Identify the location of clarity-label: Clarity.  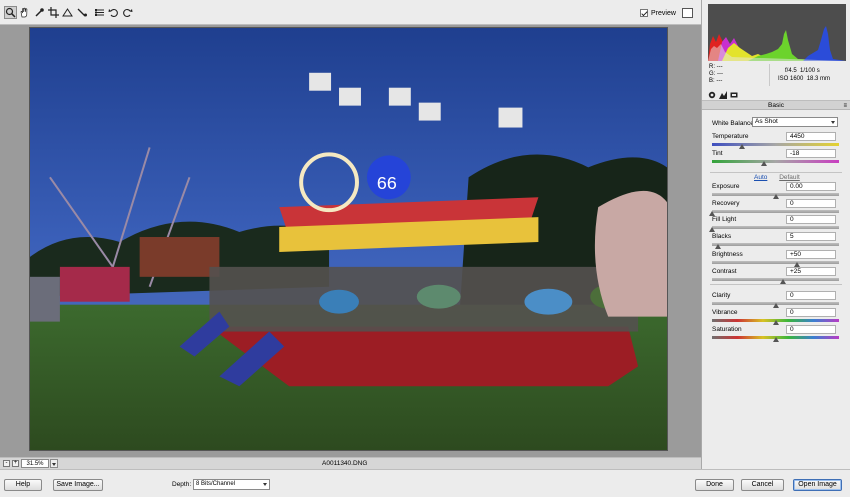
(721, 295).